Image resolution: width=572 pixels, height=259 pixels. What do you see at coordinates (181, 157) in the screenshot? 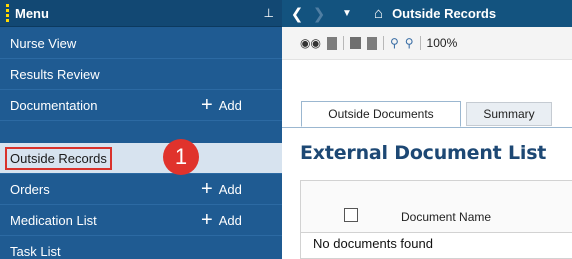
I see `step-callout-badge: 1` at bounding box center [181, 157].